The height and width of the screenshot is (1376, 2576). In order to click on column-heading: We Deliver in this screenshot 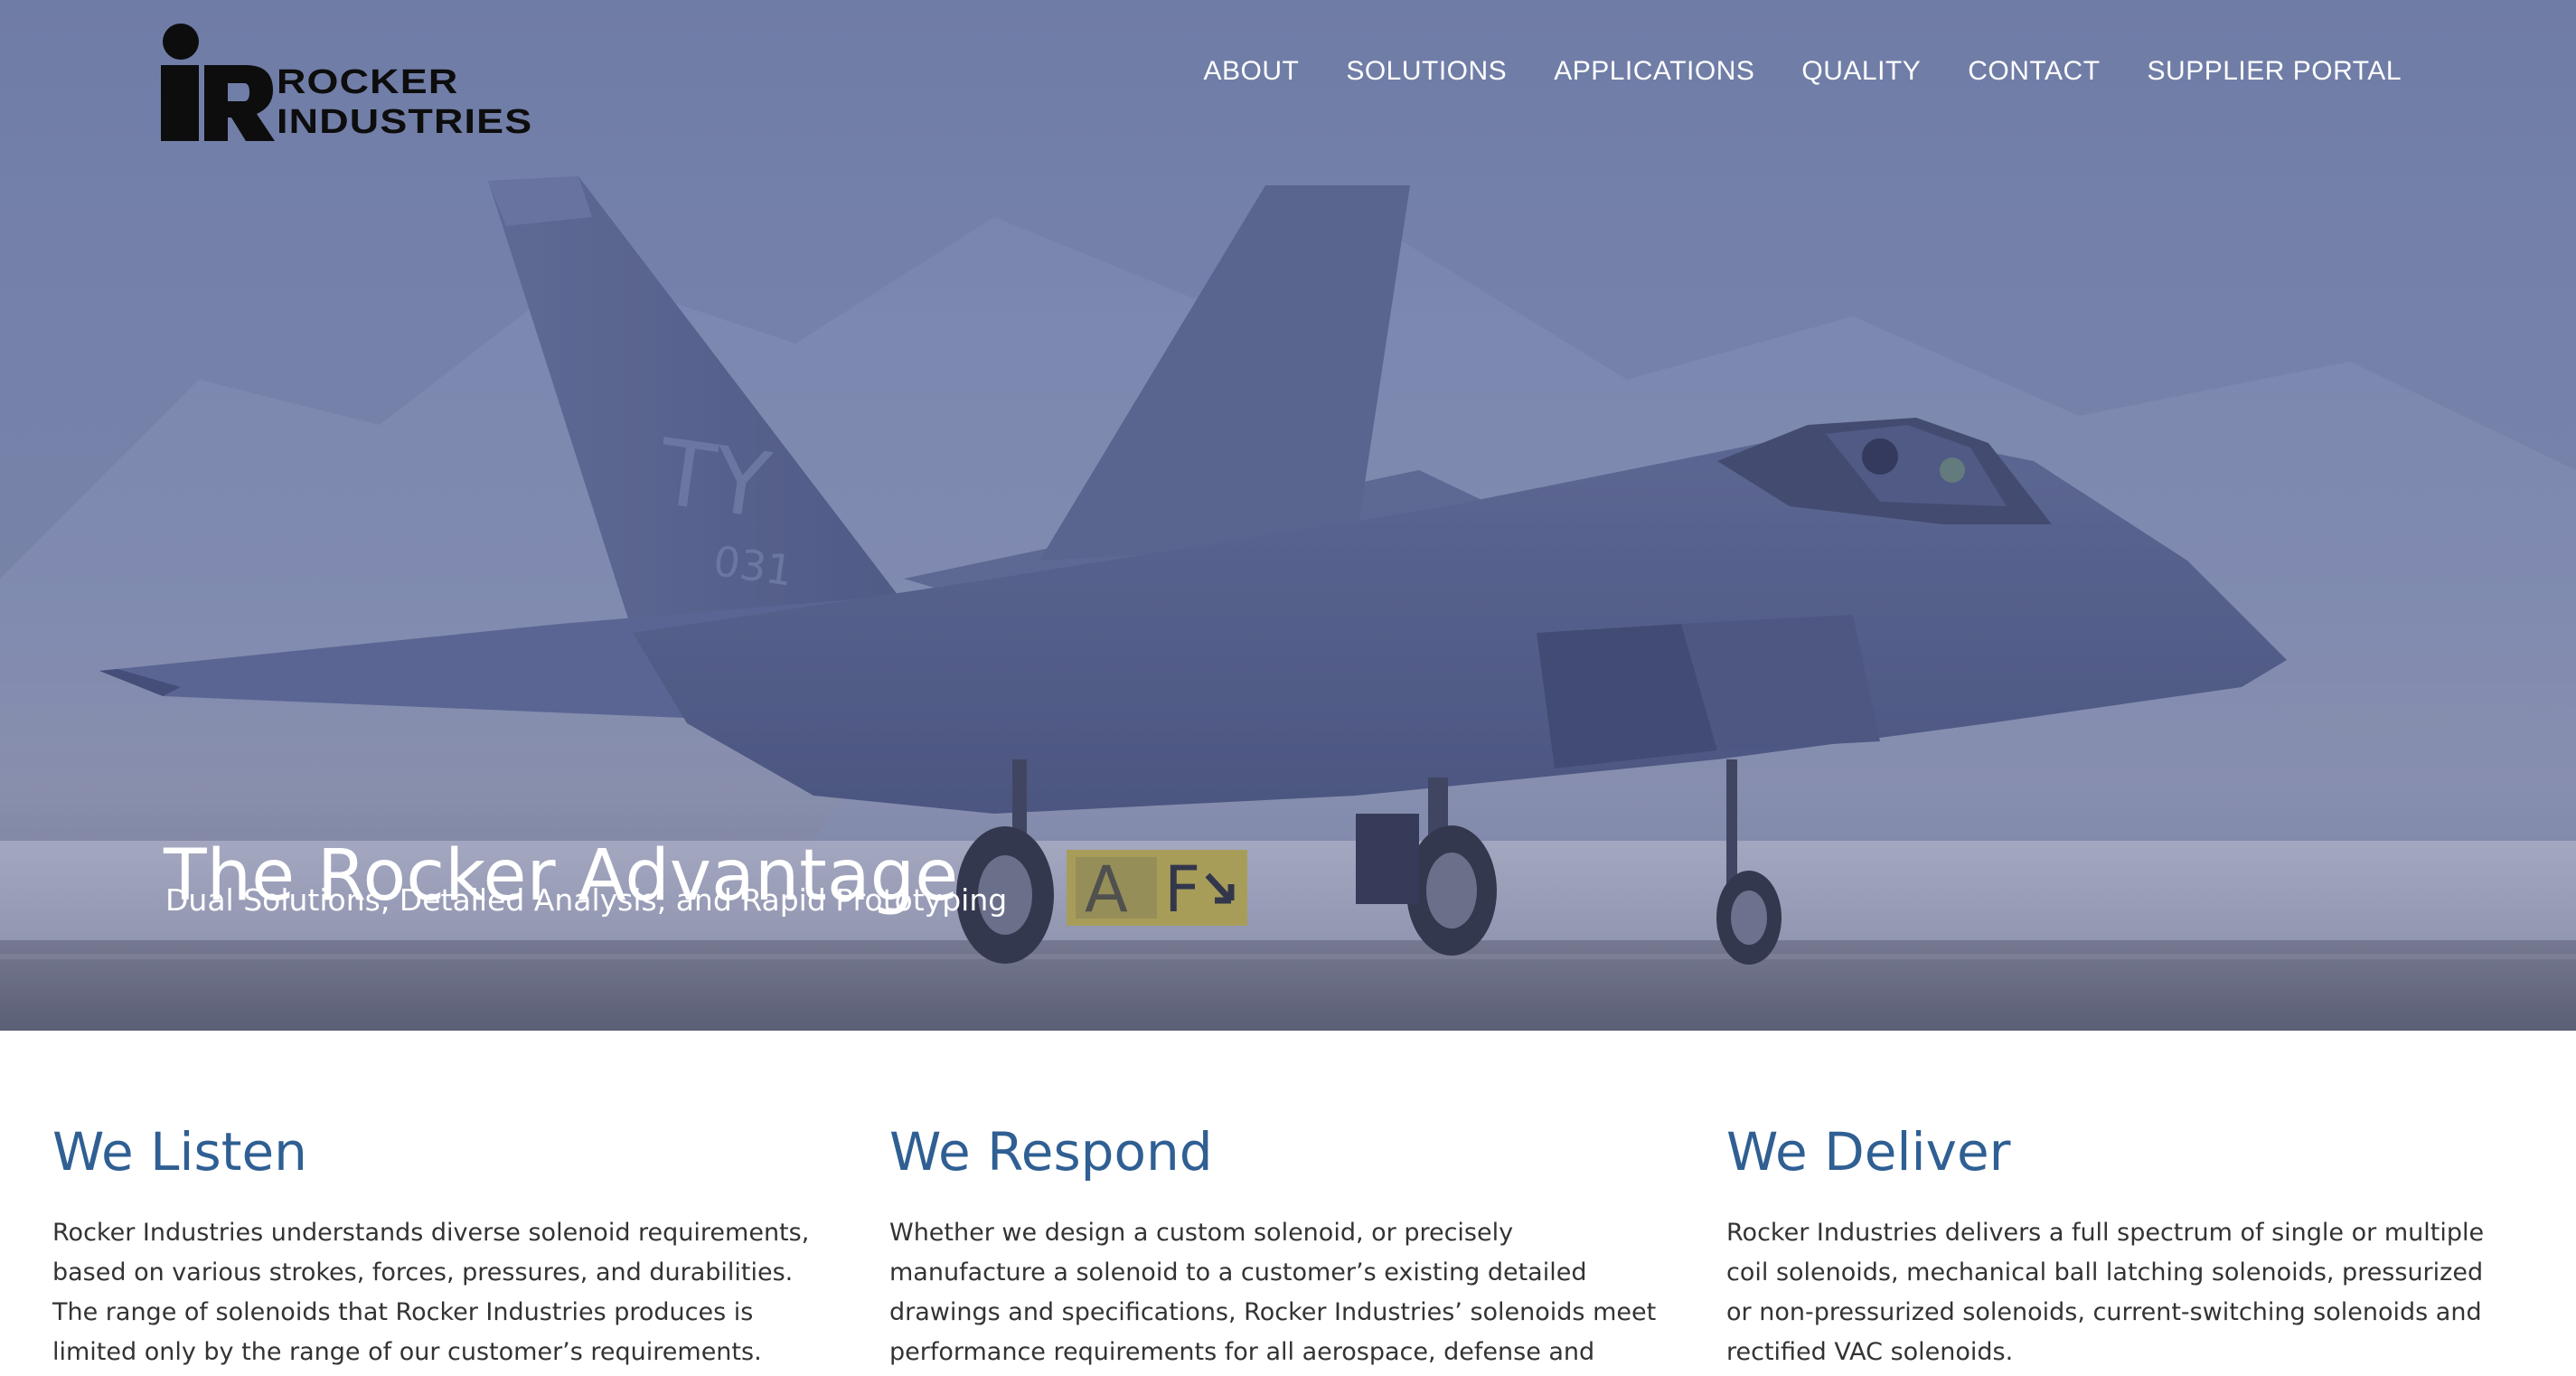, I will do `click(1868, 1152)`.